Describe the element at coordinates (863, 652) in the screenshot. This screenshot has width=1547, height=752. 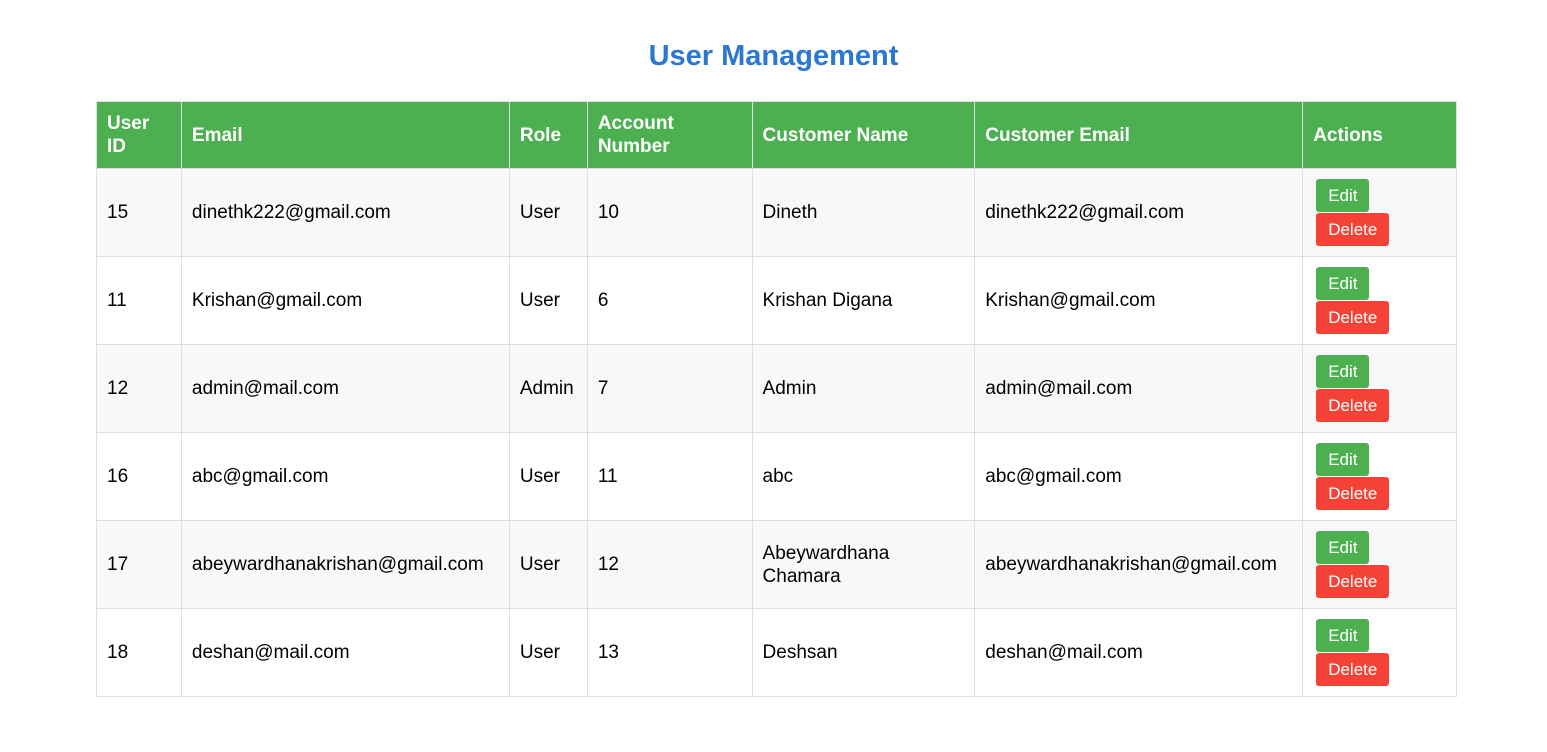
I see `cell-customer-name: Deshsan` at that location.